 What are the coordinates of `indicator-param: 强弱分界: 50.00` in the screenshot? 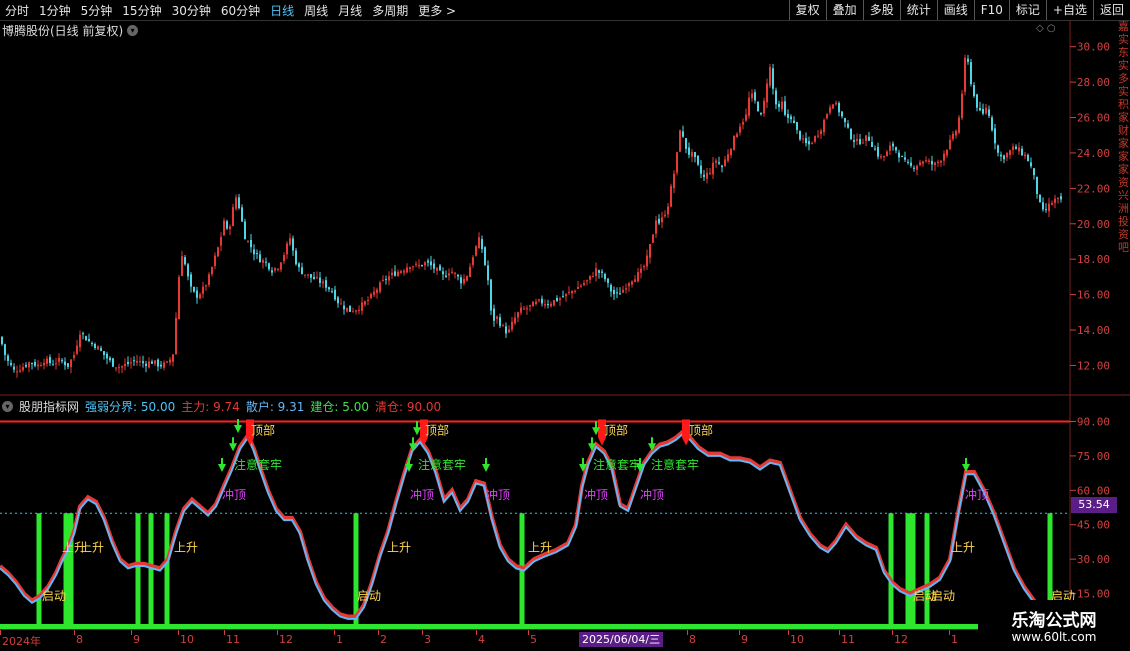 It's located at (130, 407).